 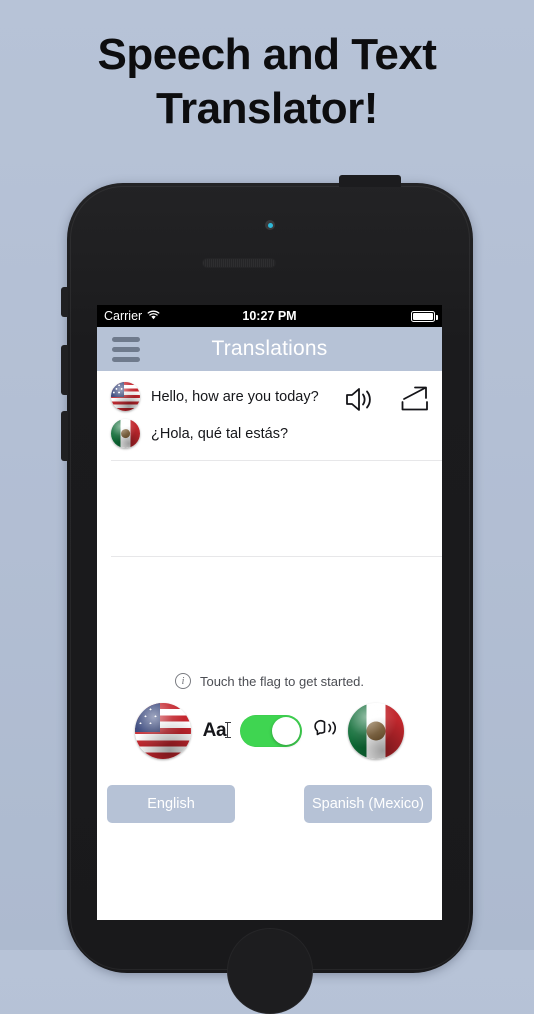 I want to click on earpiece-speaker-icon, so click(x=239, y=263).